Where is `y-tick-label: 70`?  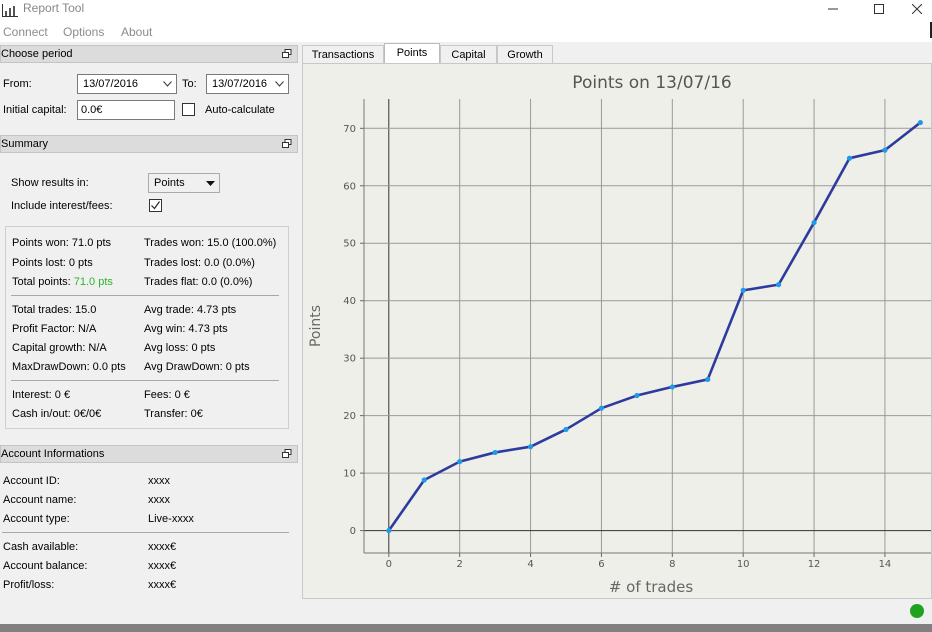
y-tick-label: 70 is located at coordinates (349, 129).